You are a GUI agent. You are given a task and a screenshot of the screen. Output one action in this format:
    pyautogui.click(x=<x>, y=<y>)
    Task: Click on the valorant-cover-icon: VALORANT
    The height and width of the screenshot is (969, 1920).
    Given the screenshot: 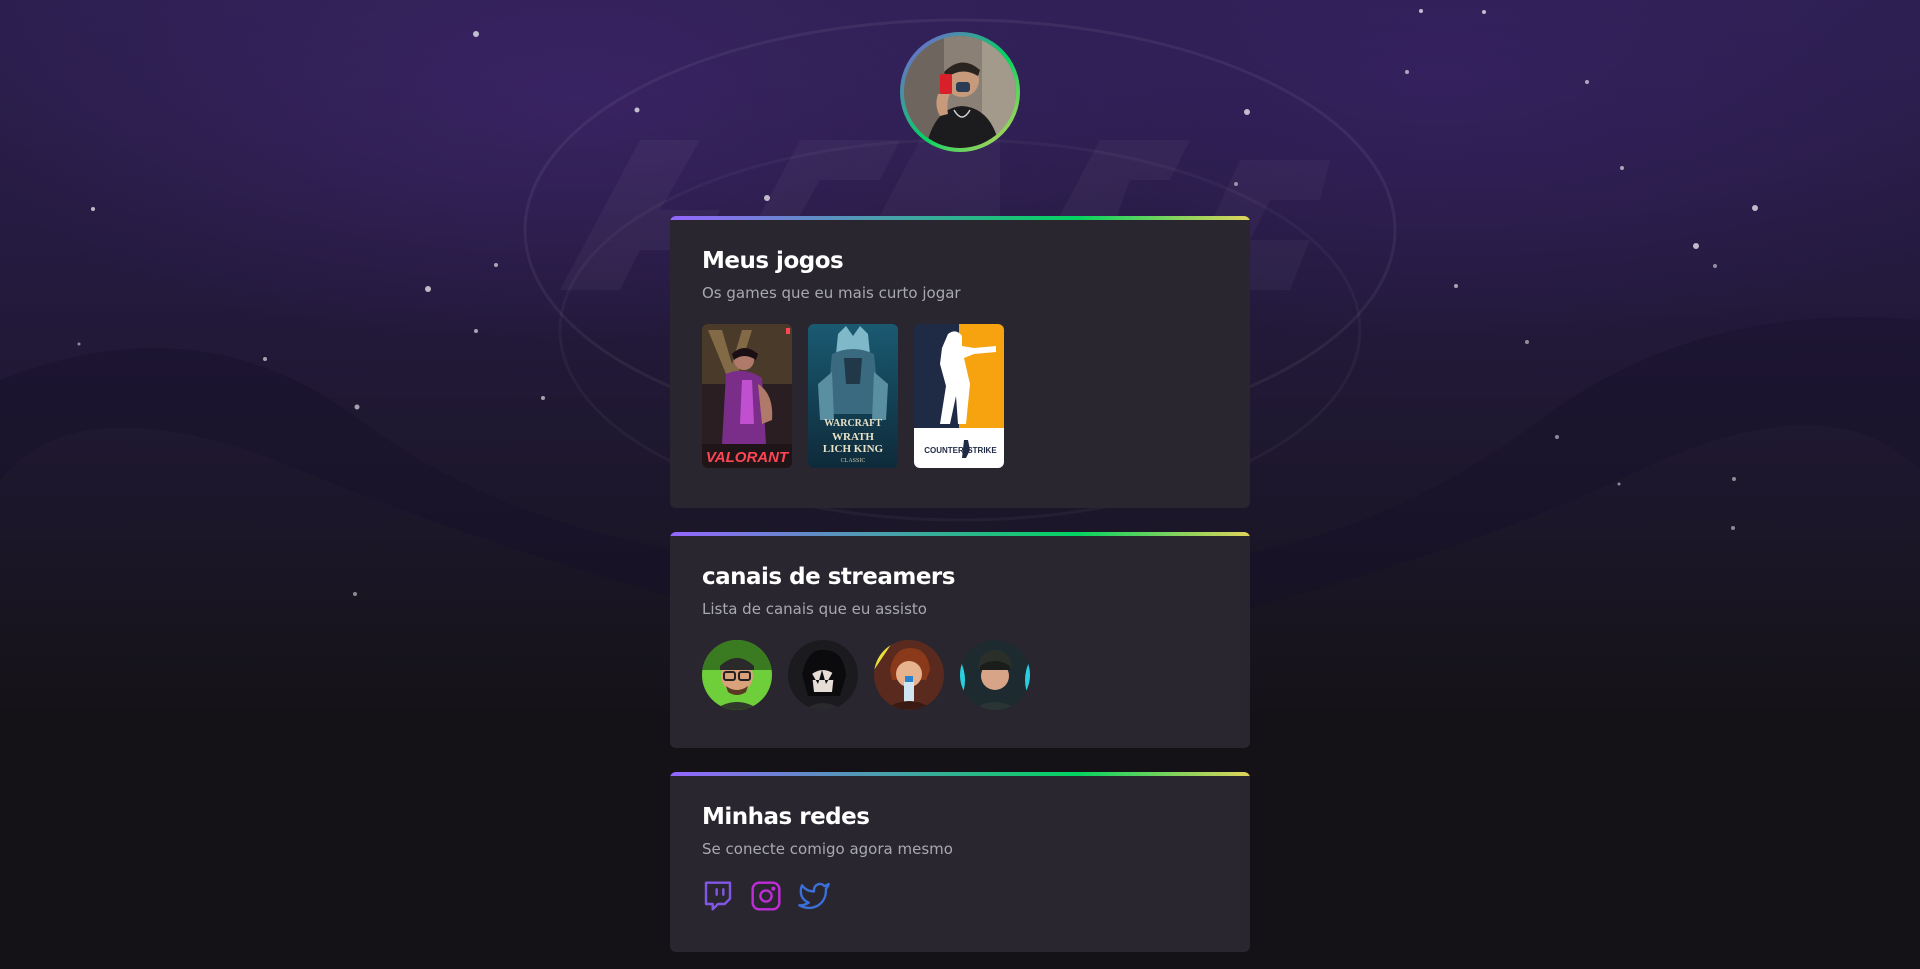 What is the action you would take?
    pyautogui.click(x=747, y=396)
    